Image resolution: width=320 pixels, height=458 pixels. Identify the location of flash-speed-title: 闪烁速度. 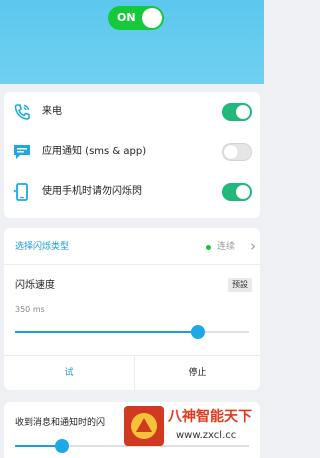
(35, 285).